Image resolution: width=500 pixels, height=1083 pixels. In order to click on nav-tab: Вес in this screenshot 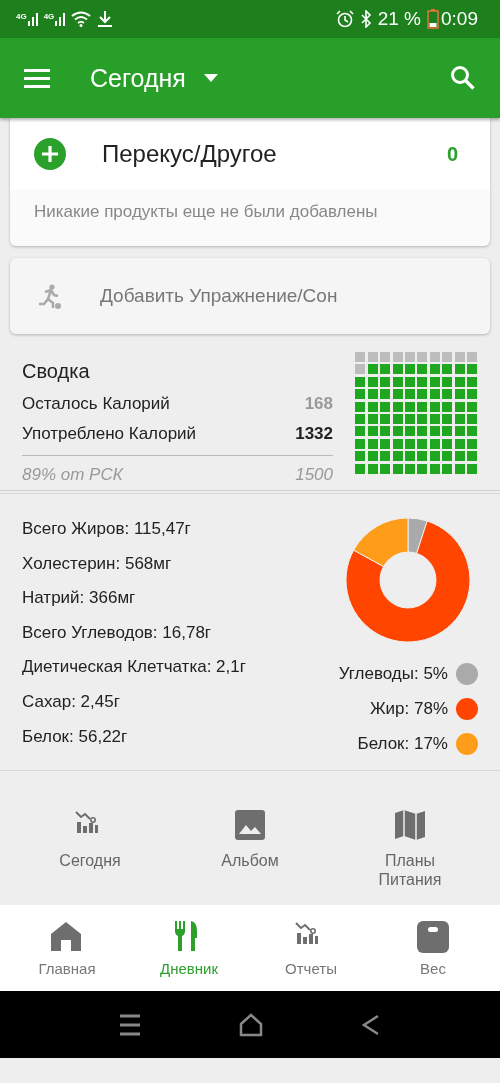, I will do `click(433, 948)`.